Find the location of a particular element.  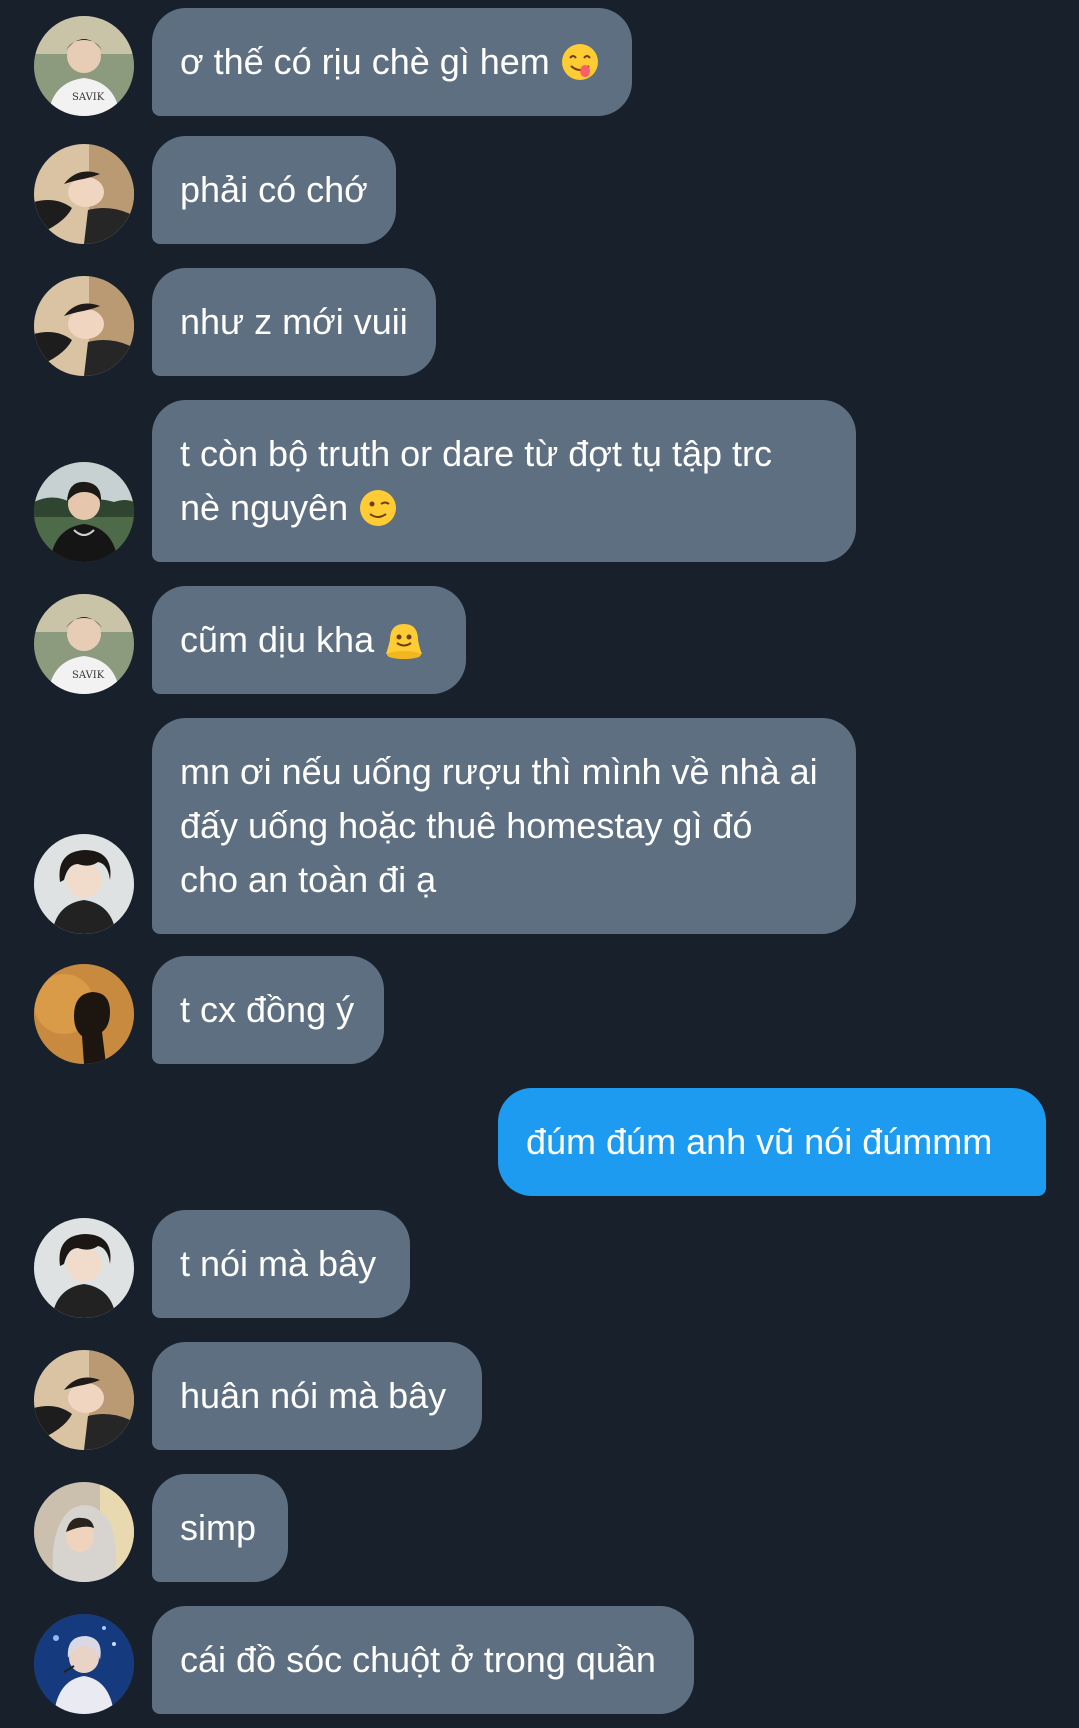

incoming-message-bubble: phải có chớ is located at coordinates (274, 190).